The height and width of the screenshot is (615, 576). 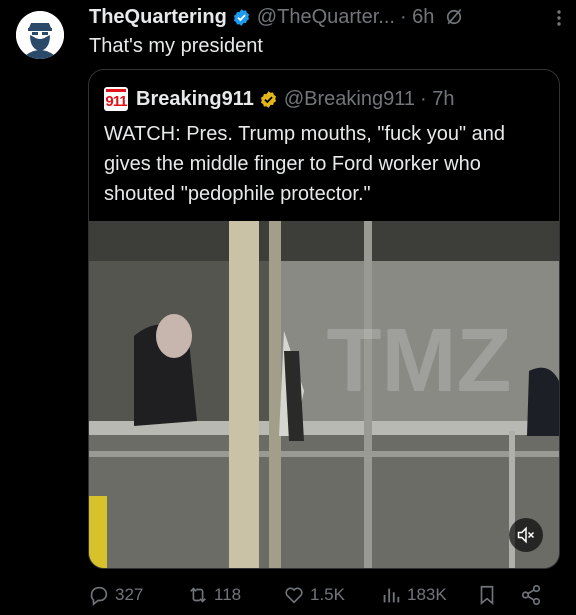 What do you see at coordinates (327, 594) in the screenshot?
I see `like-count: 1.5K` at bounding box center [327, 594].